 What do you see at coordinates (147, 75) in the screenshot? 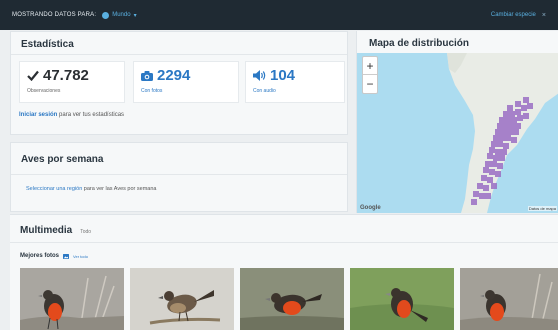
I see `camera-icon` at bounding box center [147, 75].